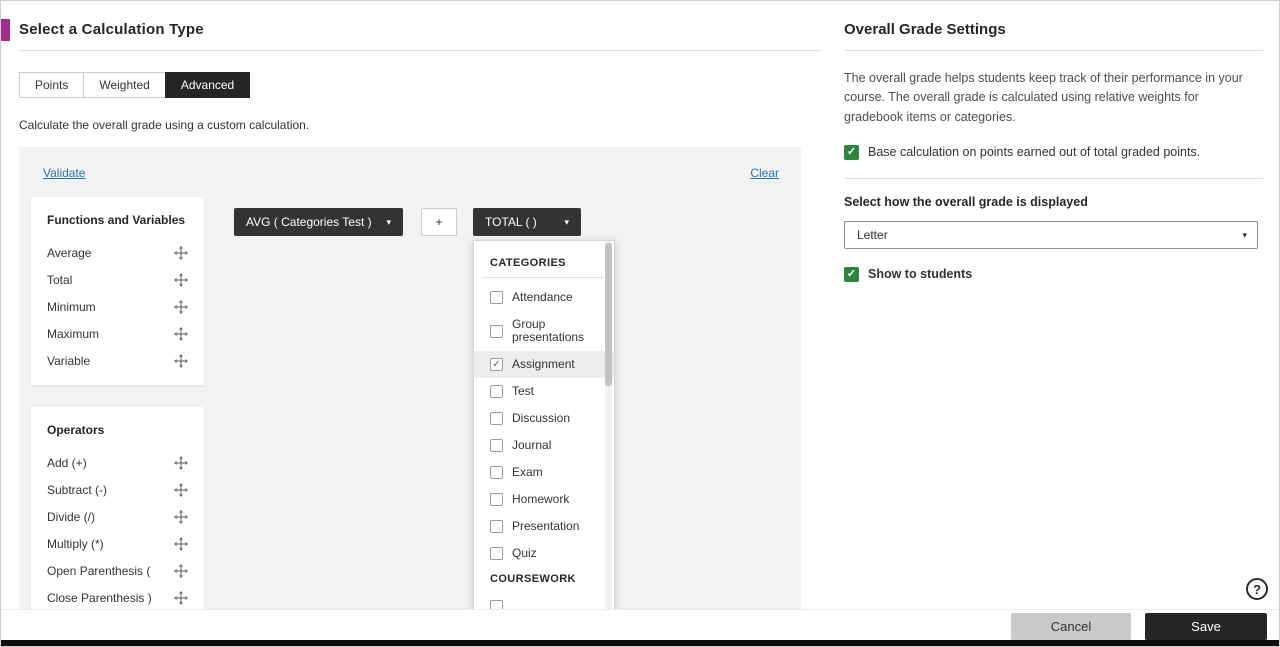 This screenshot has width=1280, height=647. What do you see at coordinates (117, 489) in the screenshot?
I see `operator-item-subtract: Subtract (-)` at bounding box center [117, 489].